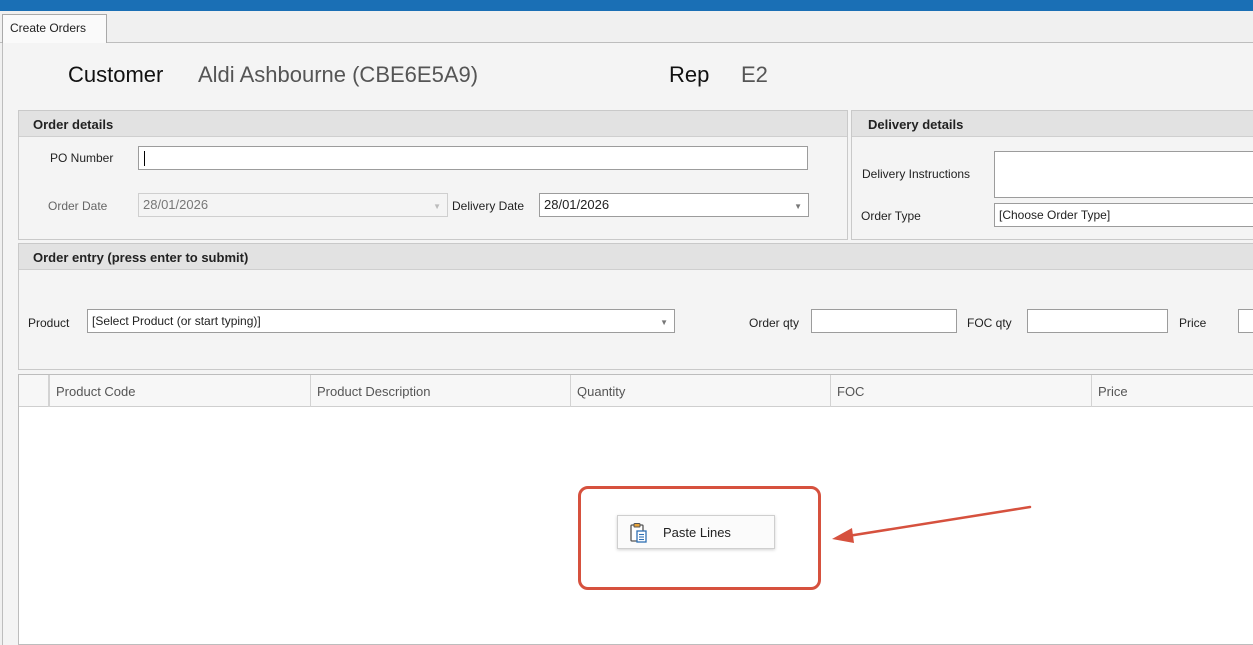 The width and height of the screenshot is (1253, 645). Describe the element at coordinates (49, 323) in the screenshot. I see `product-label: Product` at that location.